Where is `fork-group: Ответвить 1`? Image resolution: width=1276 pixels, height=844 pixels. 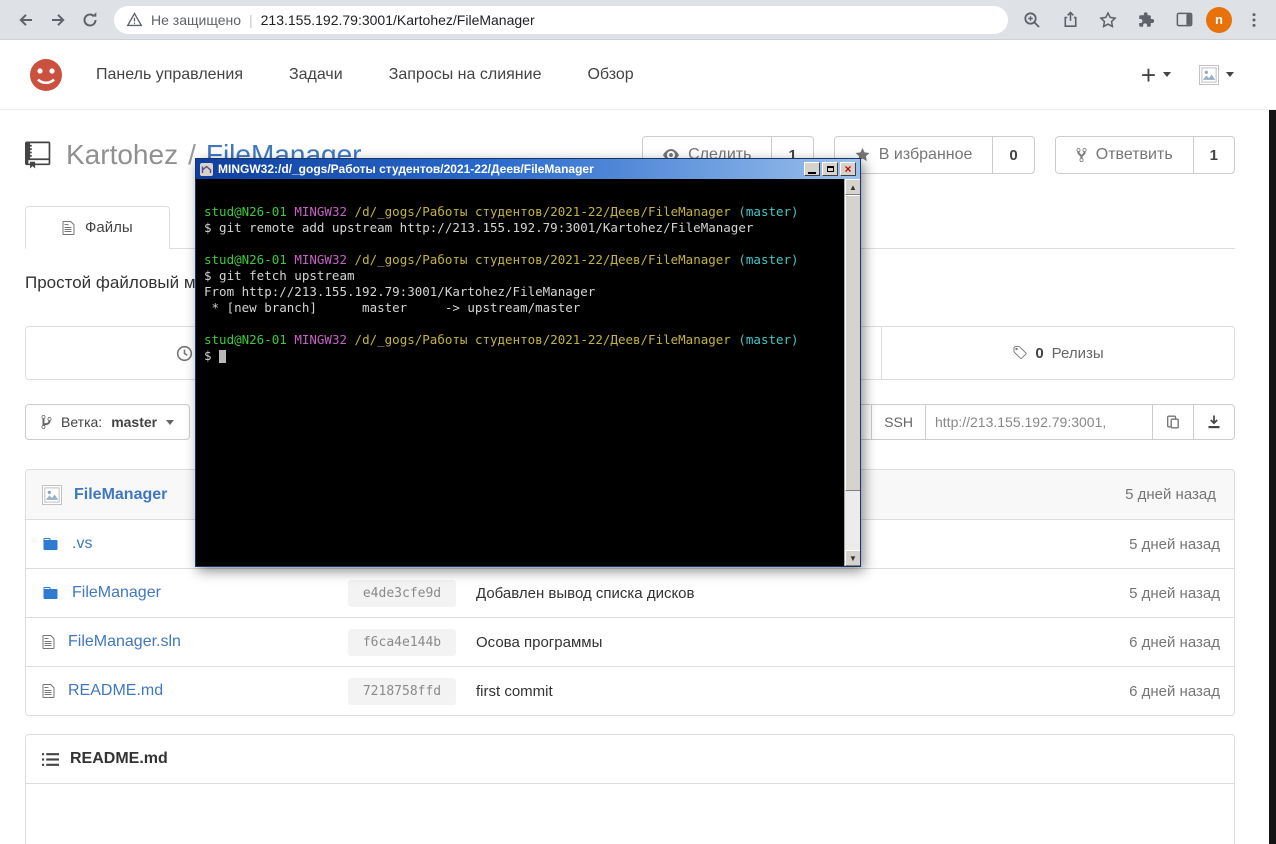 fork-group: Ответвить 1 is located at coordinates (1144, 155).